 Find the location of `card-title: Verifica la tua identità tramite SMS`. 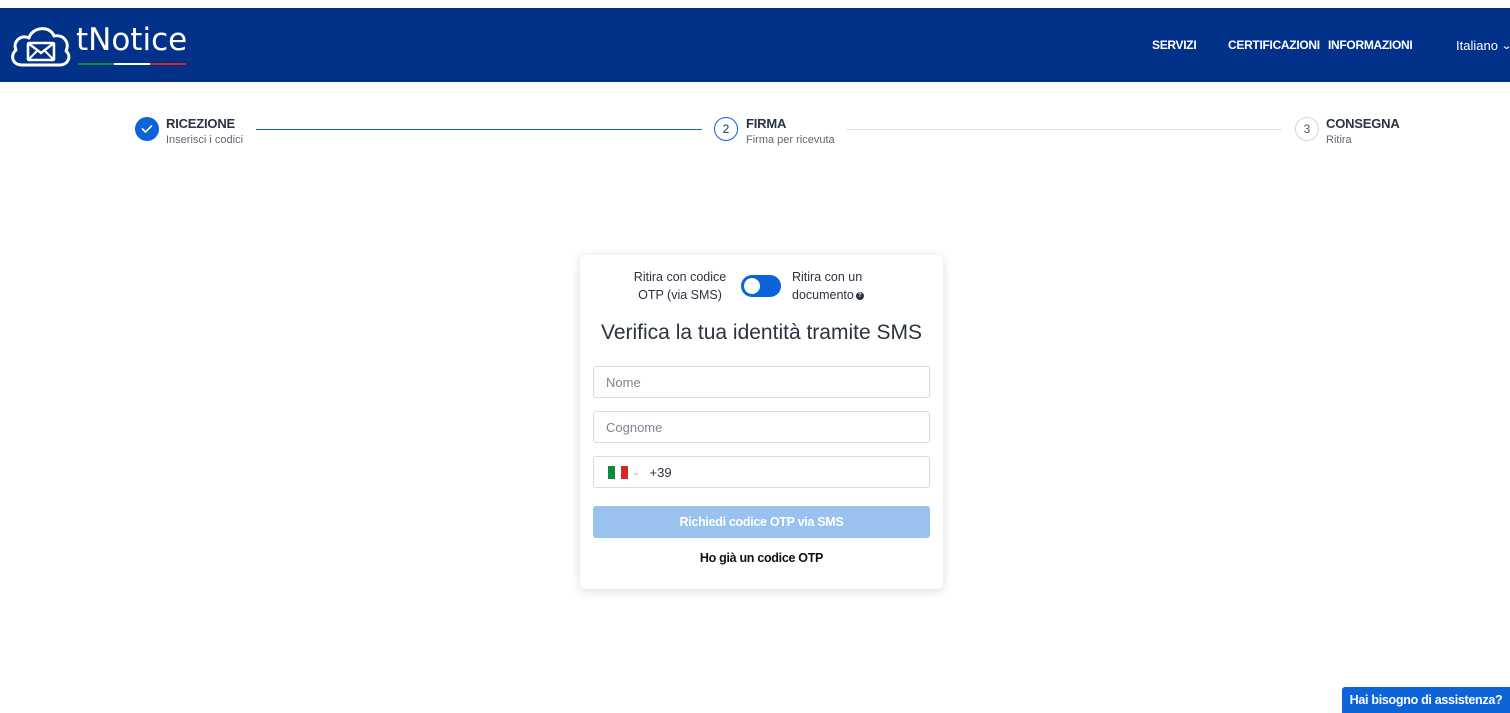

card-title: Verifica la tua identità tramite SMS is located at coordinates (761, 332).